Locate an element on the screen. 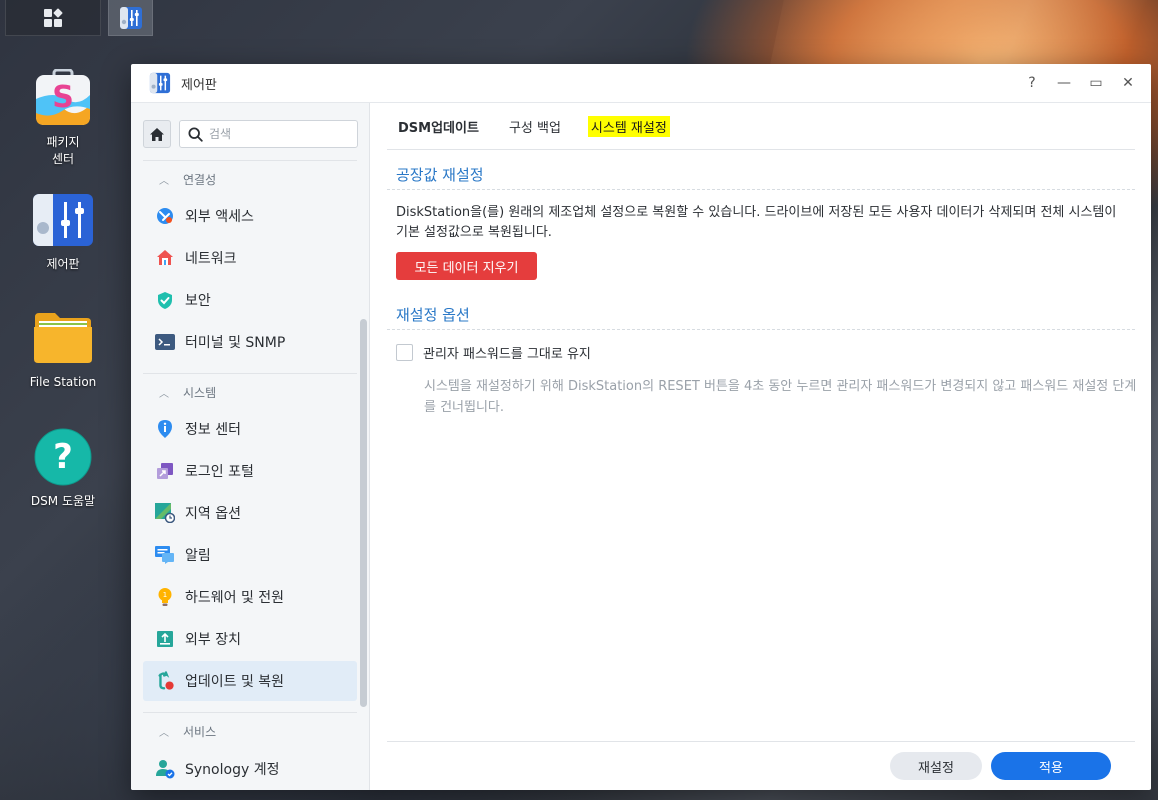  sidebar-group-system: ︿ 시스템 is located at coordinates (187, 392).